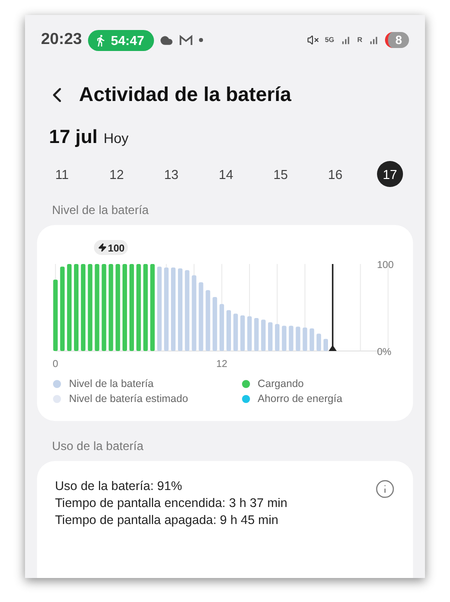  I want to click on day-selector: 16, so click(335, 174).